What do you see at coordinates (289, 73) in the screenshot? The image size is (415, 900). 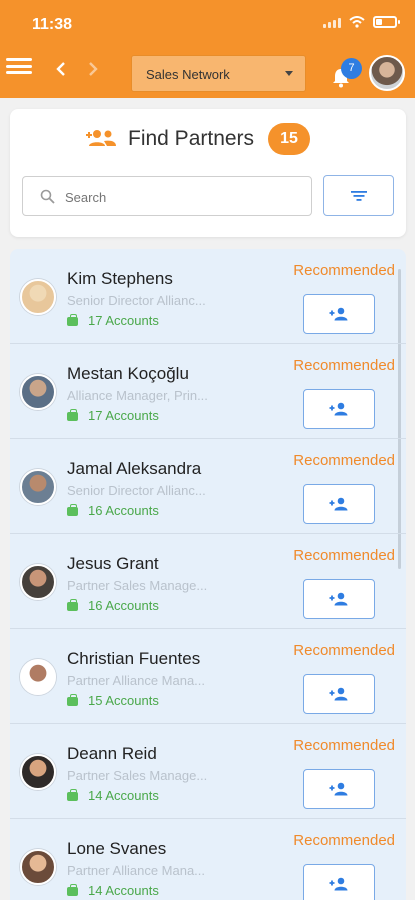 I see `chevron-down-icon` at bounding box center [289, 73].